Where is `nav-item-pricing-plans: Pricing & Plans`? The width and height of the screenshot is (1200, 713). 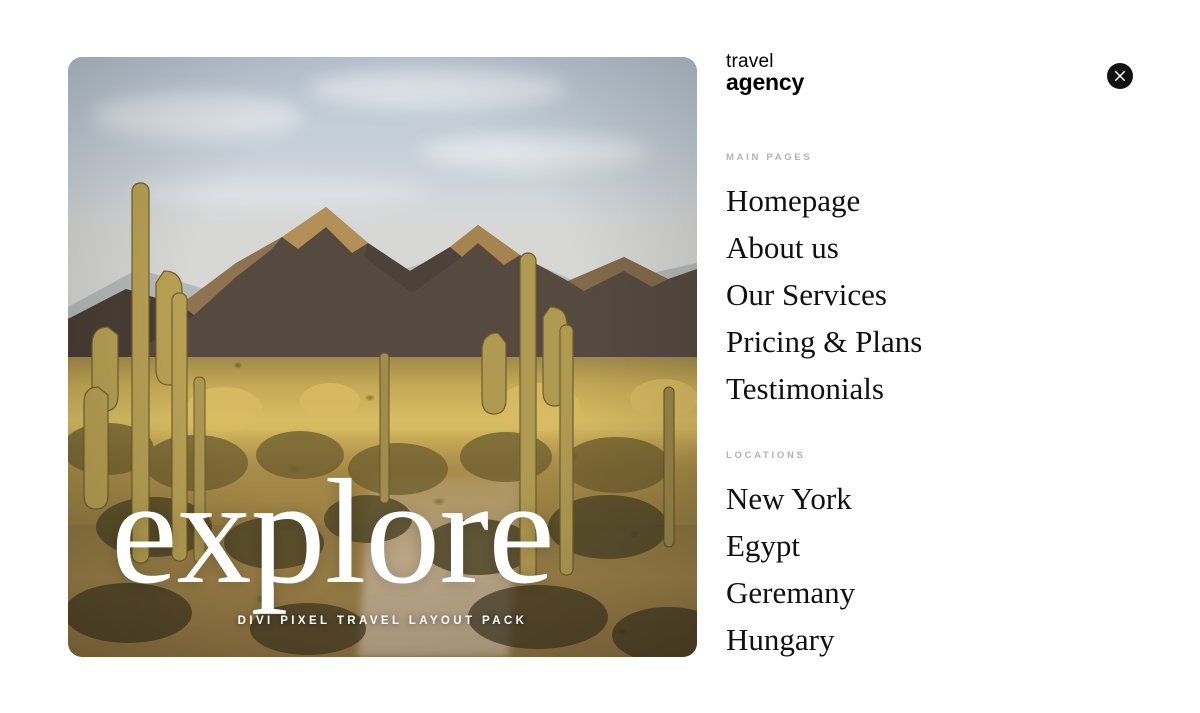 nav-item-pricing-plans: Pricing & Plans is located at coordinates (936, 341).